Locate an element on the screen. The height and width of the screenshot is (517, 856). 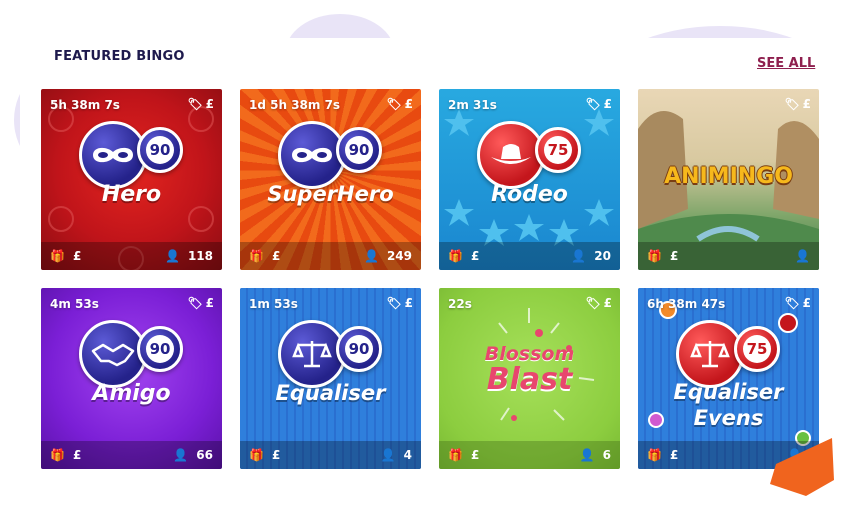
card-timer: 22s is located at coordinates (460, 304).